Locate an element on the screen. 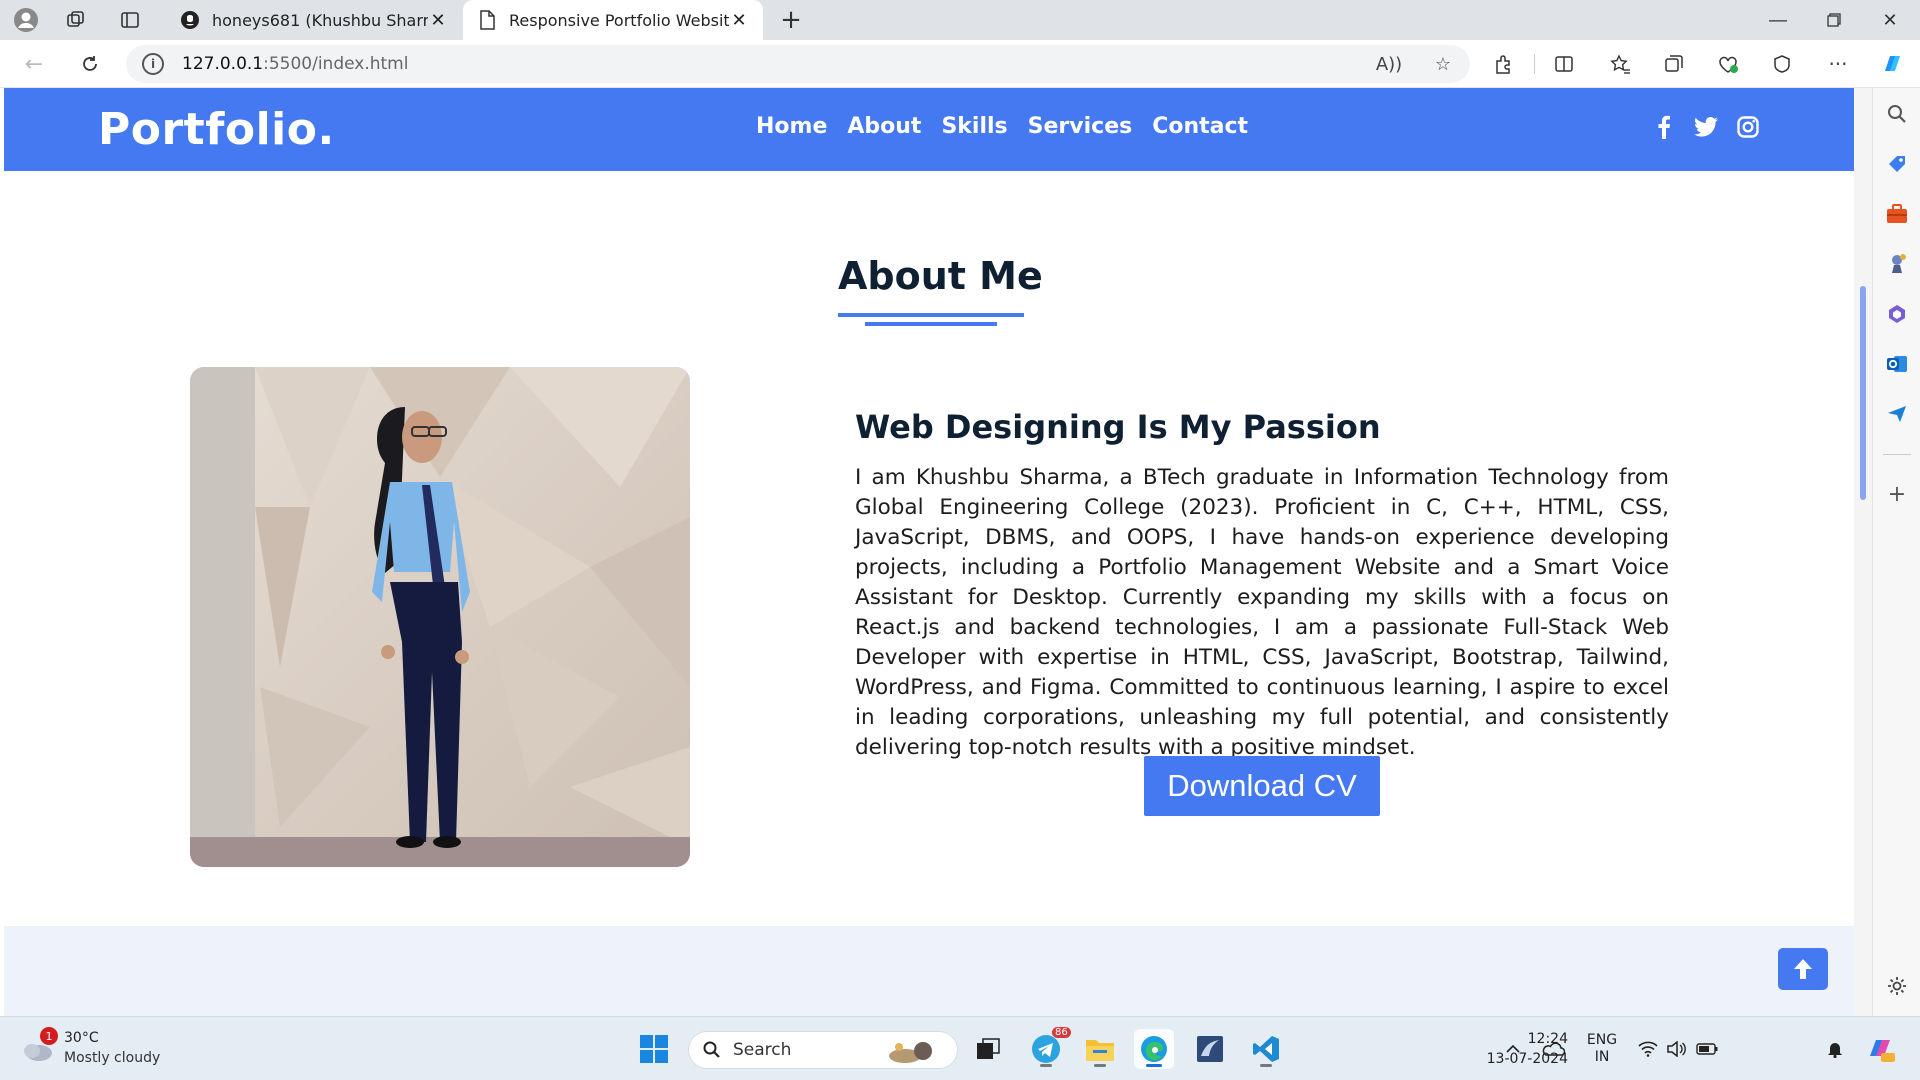 This screenshot has height=1080, width=1920. tab-title: honeys681 (Khushbu Sharma) is located at coordinates (320, 20).